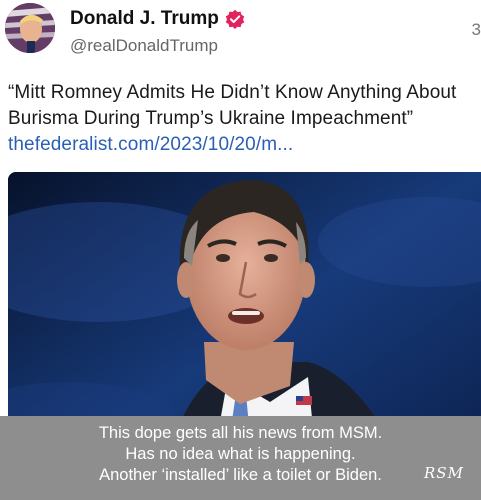  I want to click on avatar, so click(30, 28).